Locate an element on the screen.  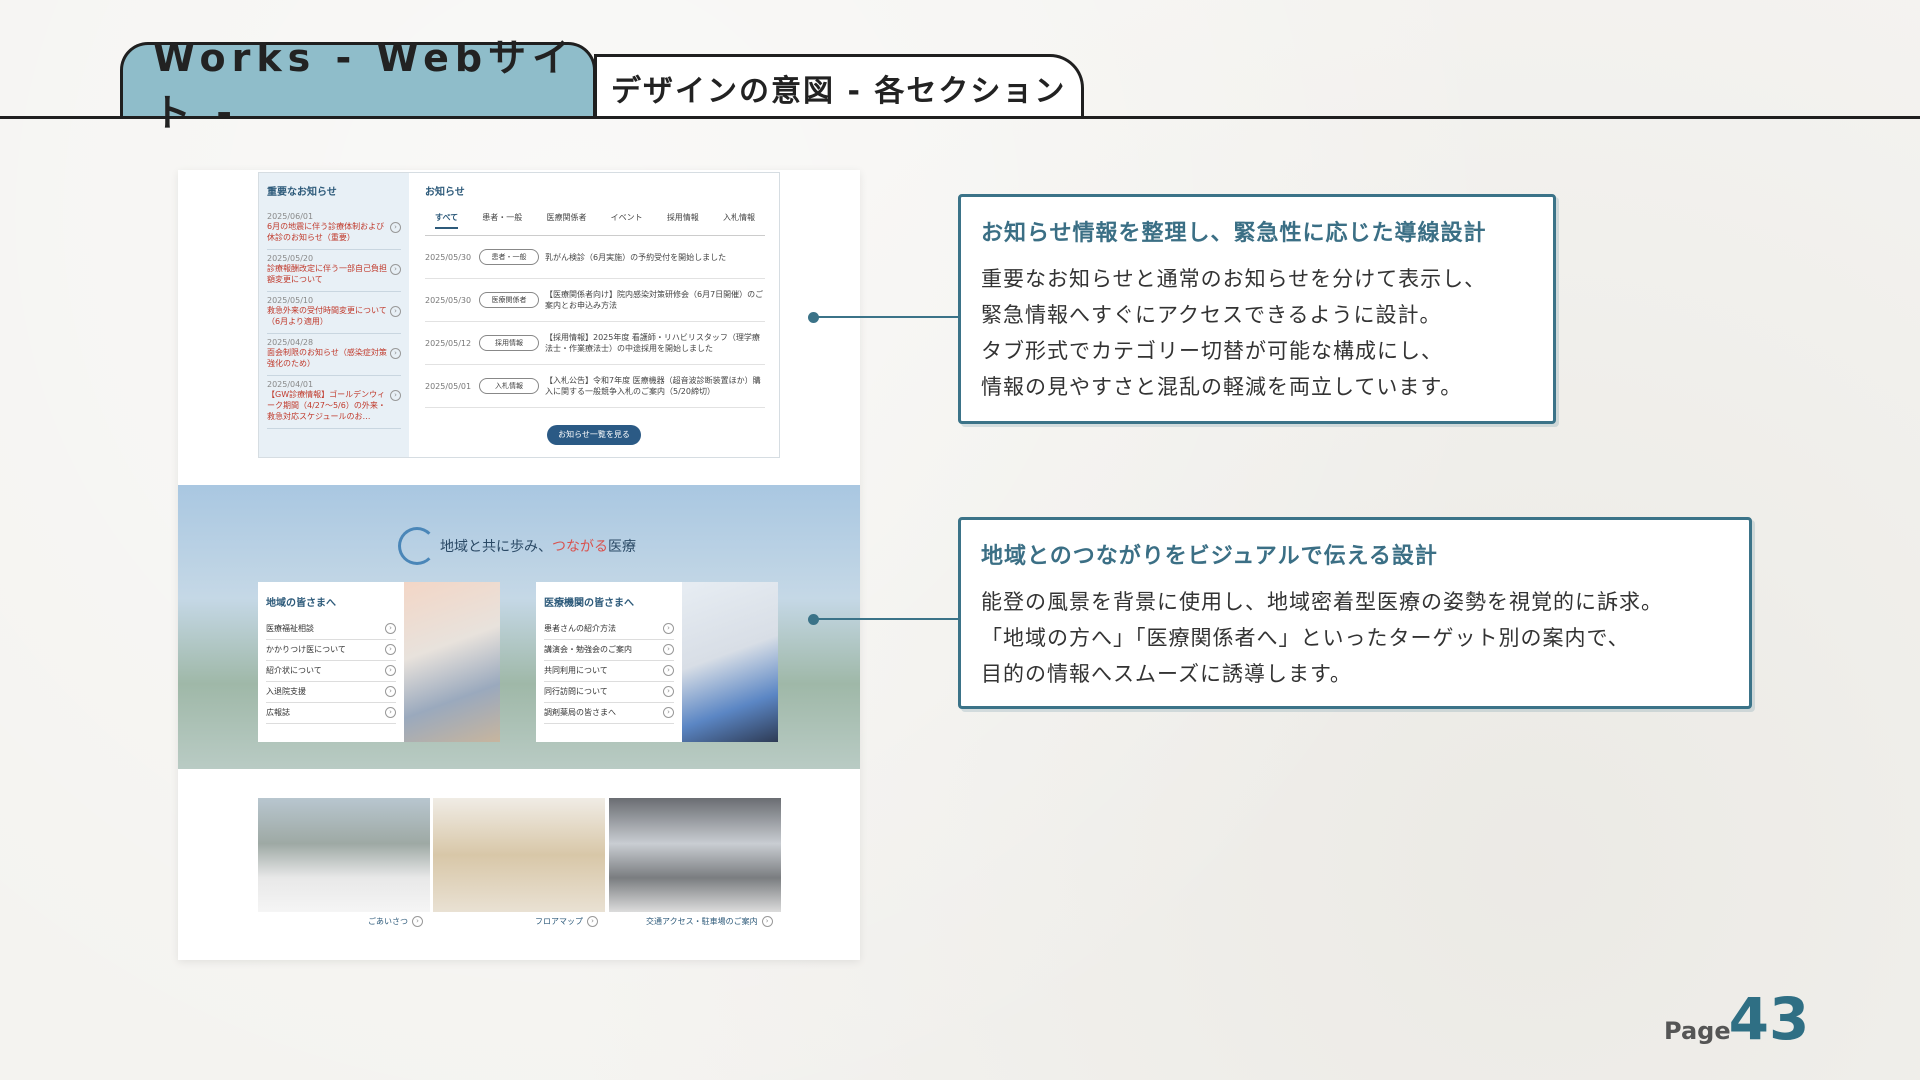
section-tab-design-intent: デザインの意図 - 各セクション is located at coordinates (839, 86).